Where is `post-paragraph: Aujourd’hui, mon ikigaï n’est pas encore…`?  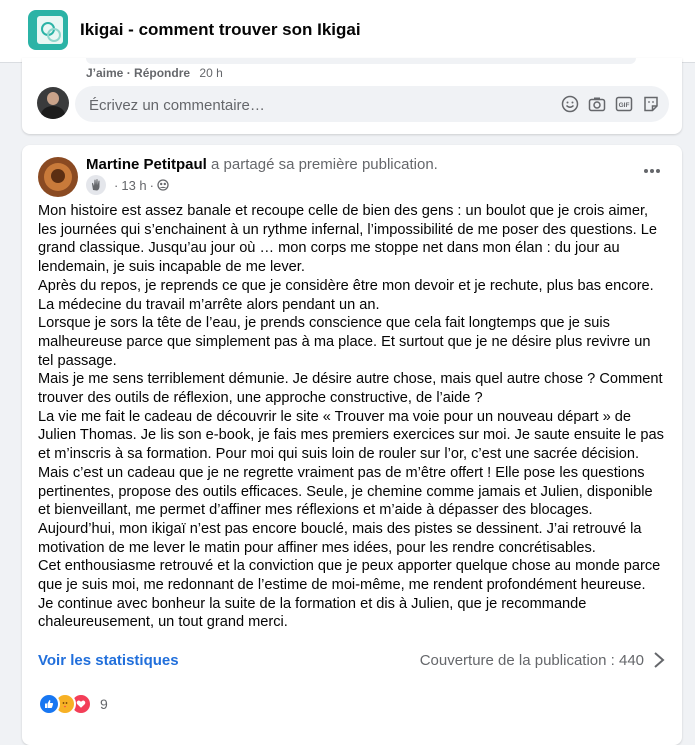 post-paragraph: Aujourd’hui, mon ikigaï n’est pas encore… is located at coordinates (340, 538).